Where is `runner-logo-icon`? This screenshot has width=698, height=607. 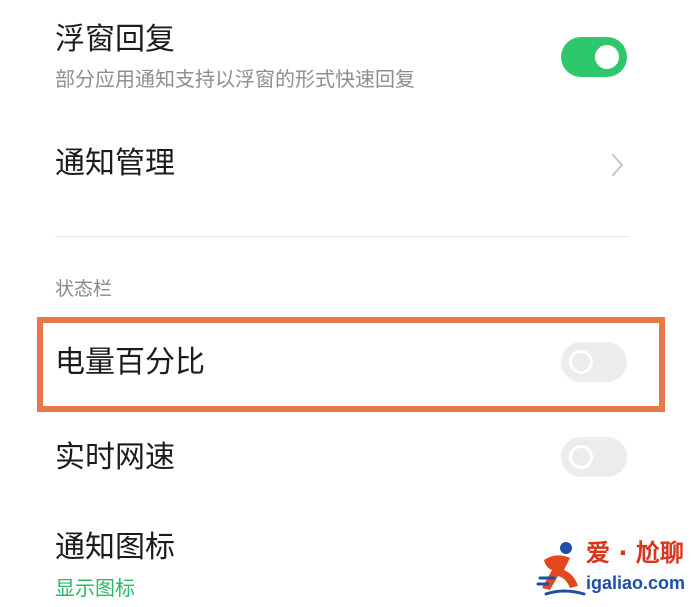
runner-logo-icon is located at coordinates (561, 569).